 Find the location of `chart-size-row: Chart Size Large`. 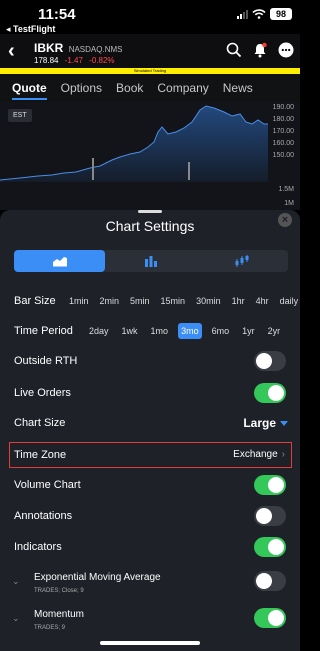

chart-size-row: Chart Size Large is located at coordinates (150, 424).